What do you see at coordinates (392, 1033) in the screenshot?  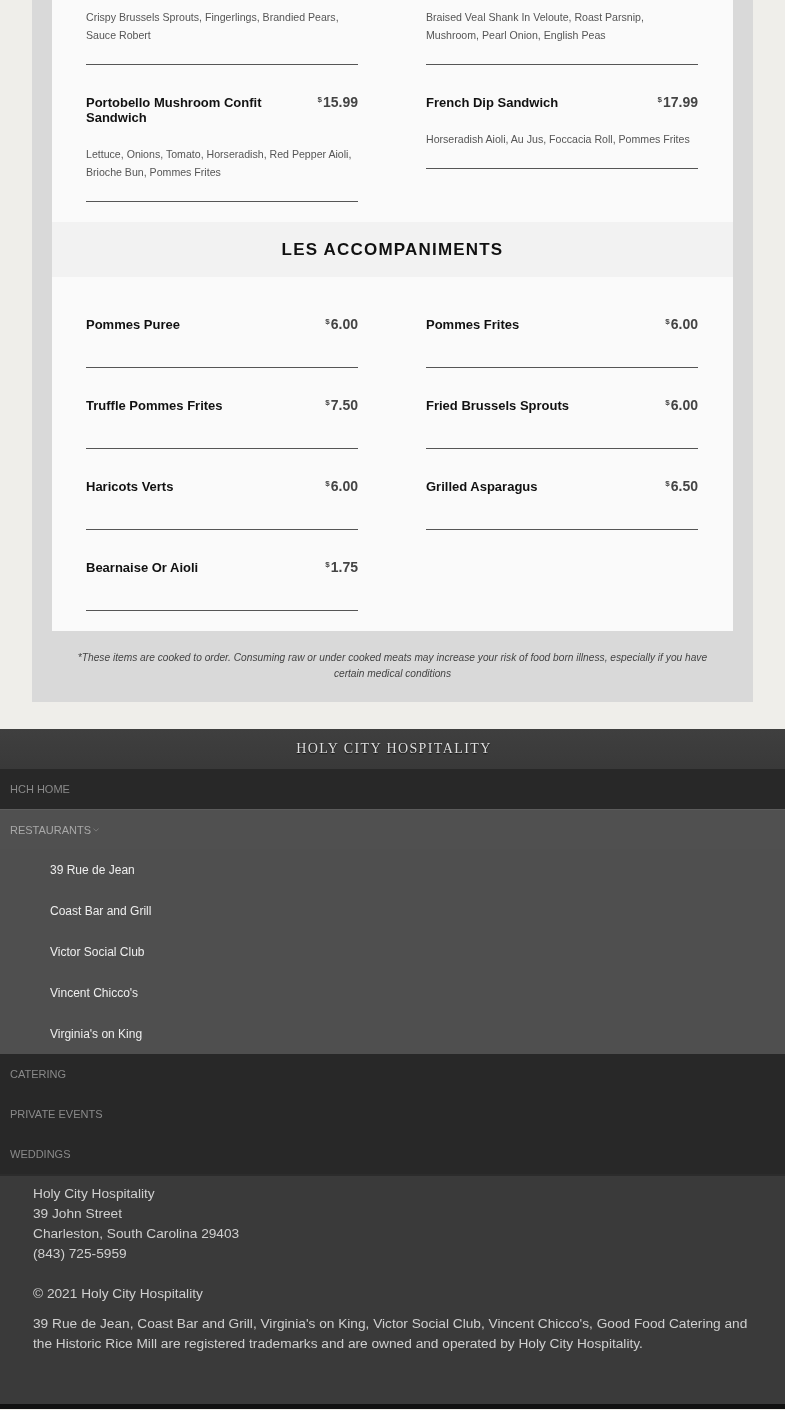 I see `submenu-link: Virginia's on King` at bounding box center [392, 1033].